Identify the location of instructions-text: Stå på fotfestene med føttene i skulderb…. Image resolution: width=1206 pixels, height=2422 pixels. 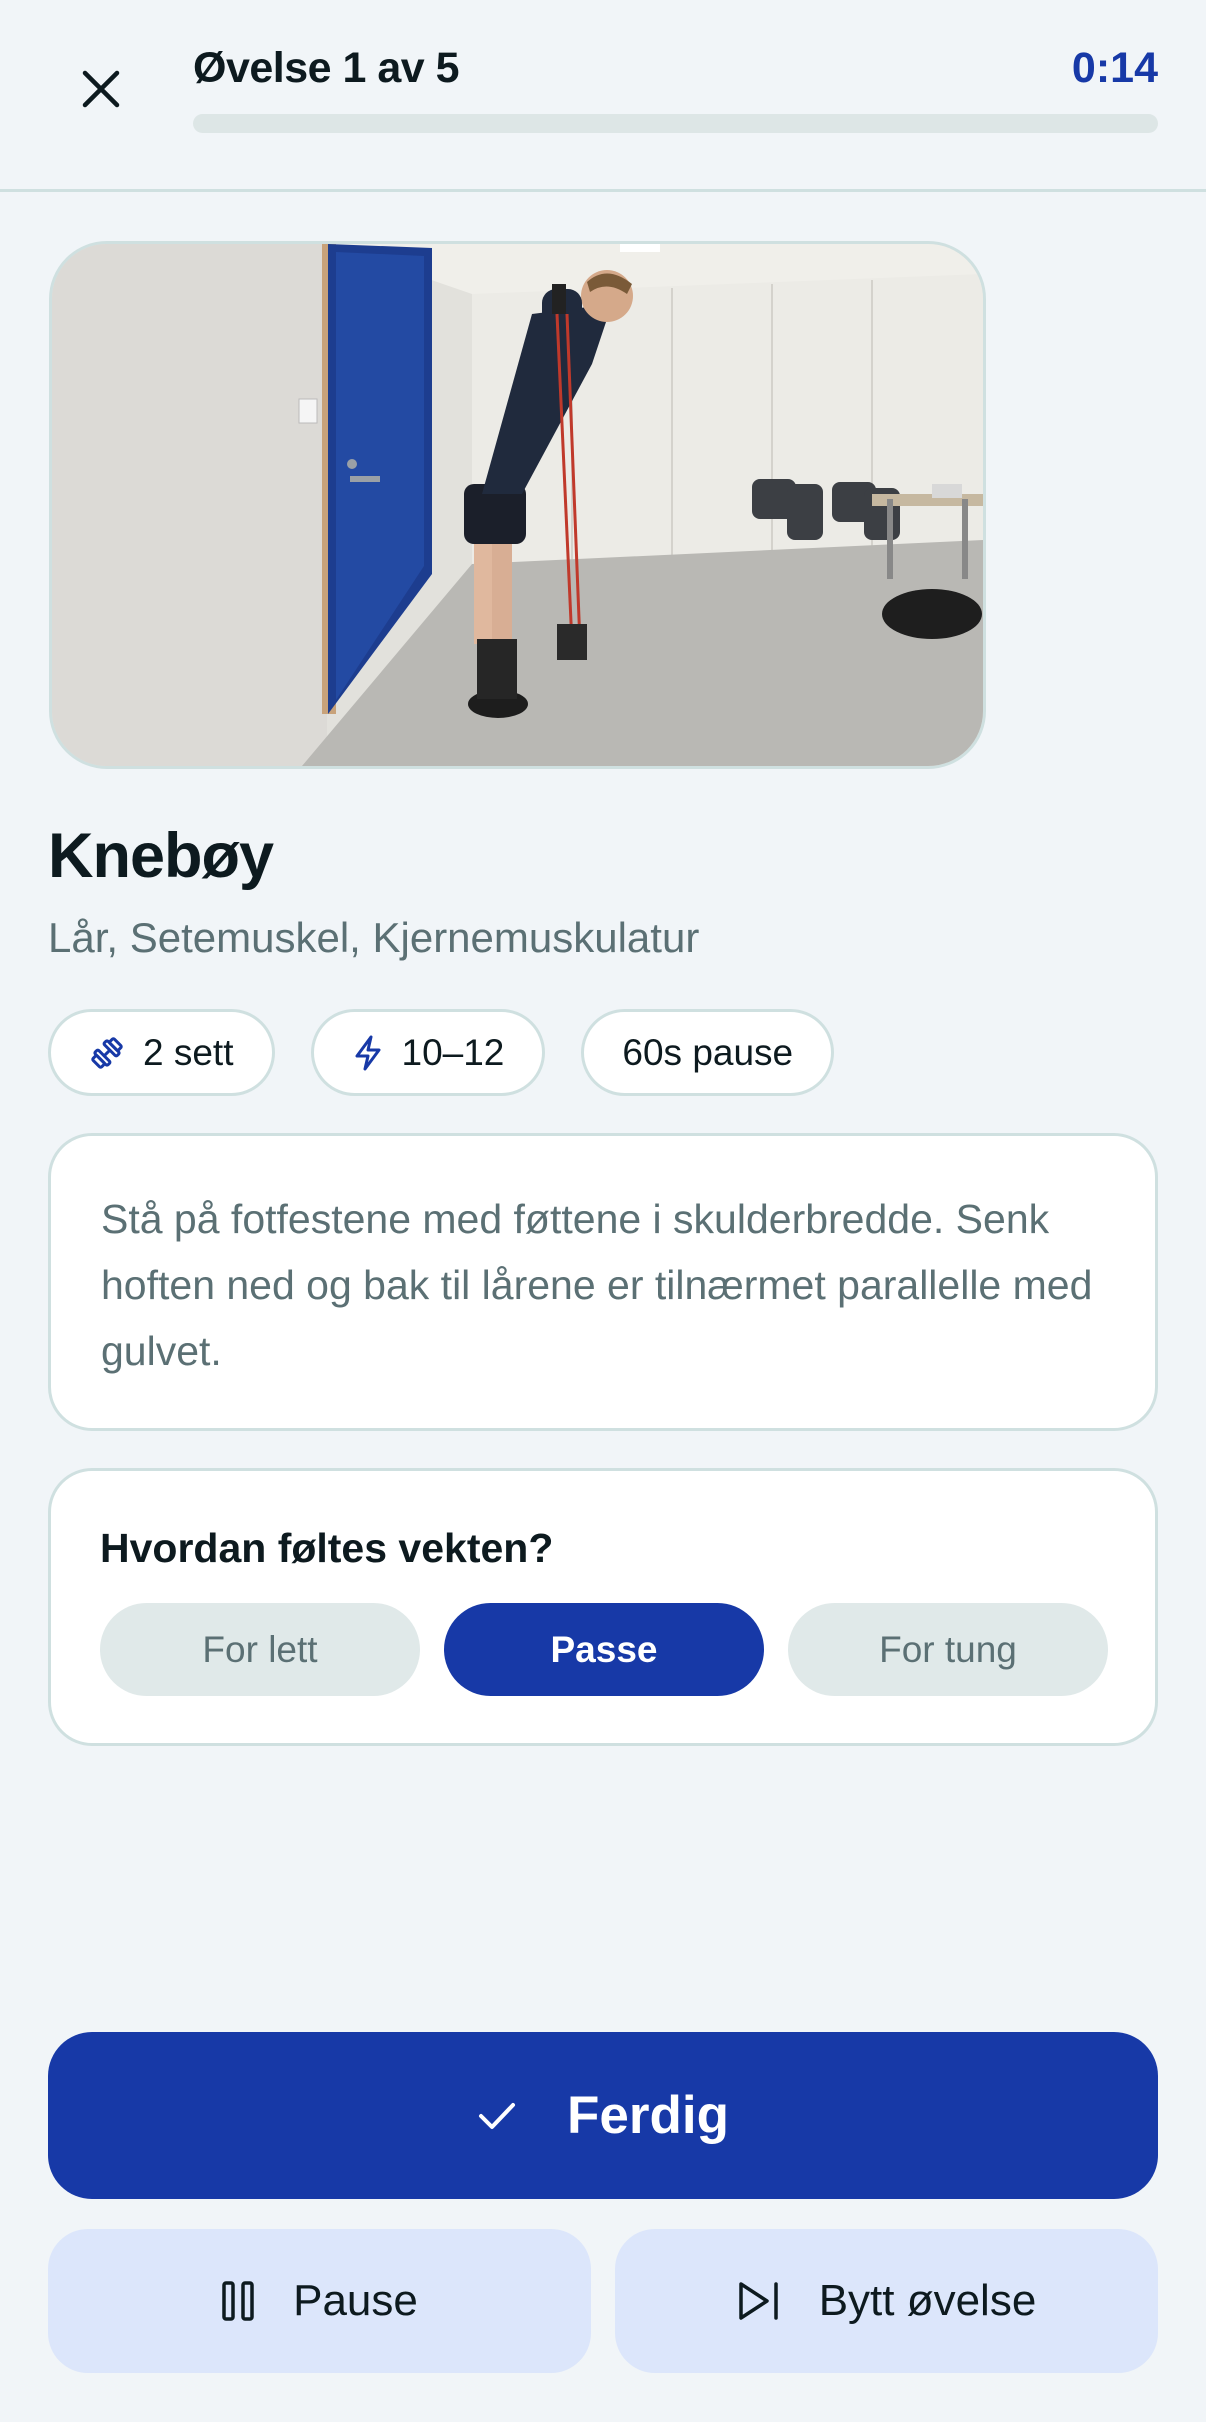
(597, 1285).